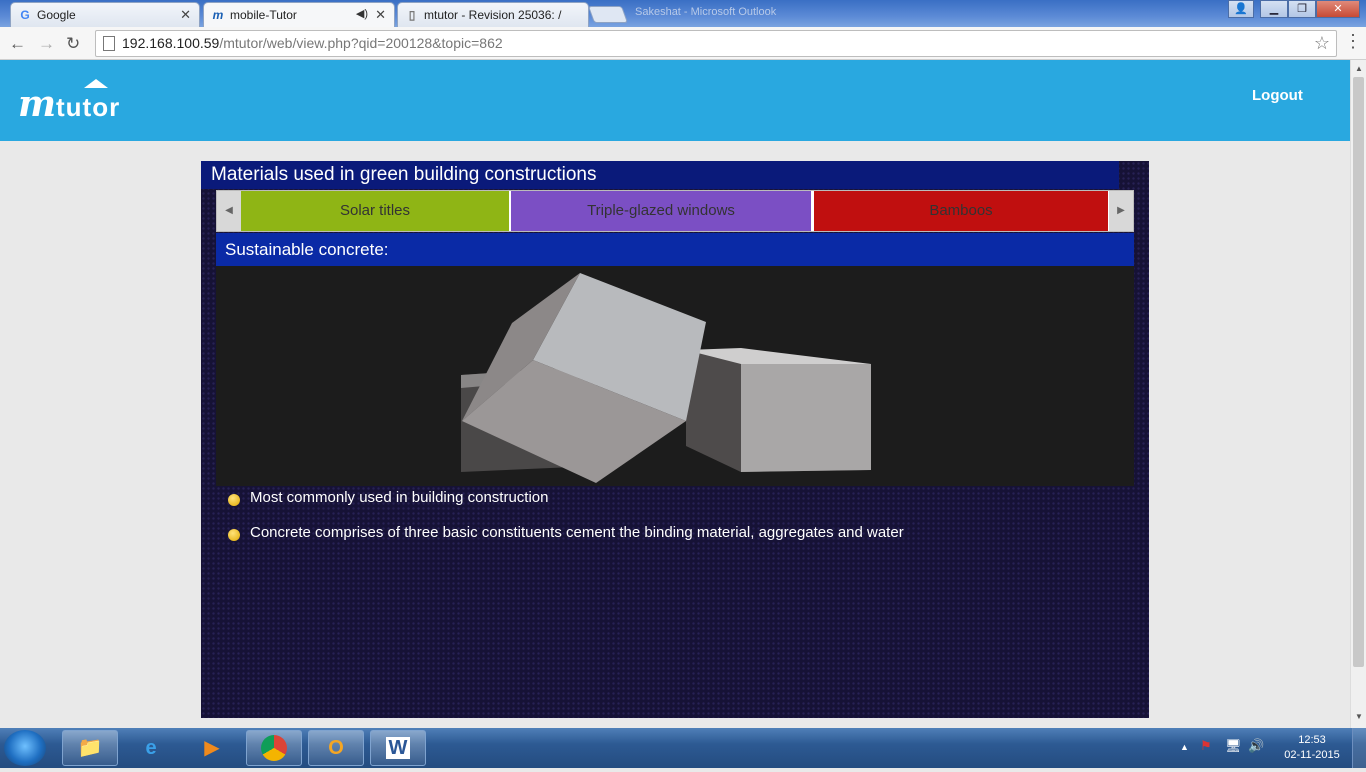 This screenshot has height=772, width=1366. Describe the element at coordinates (73, 44) in the screenshot. I see `reload-icon: ↻` at that location.